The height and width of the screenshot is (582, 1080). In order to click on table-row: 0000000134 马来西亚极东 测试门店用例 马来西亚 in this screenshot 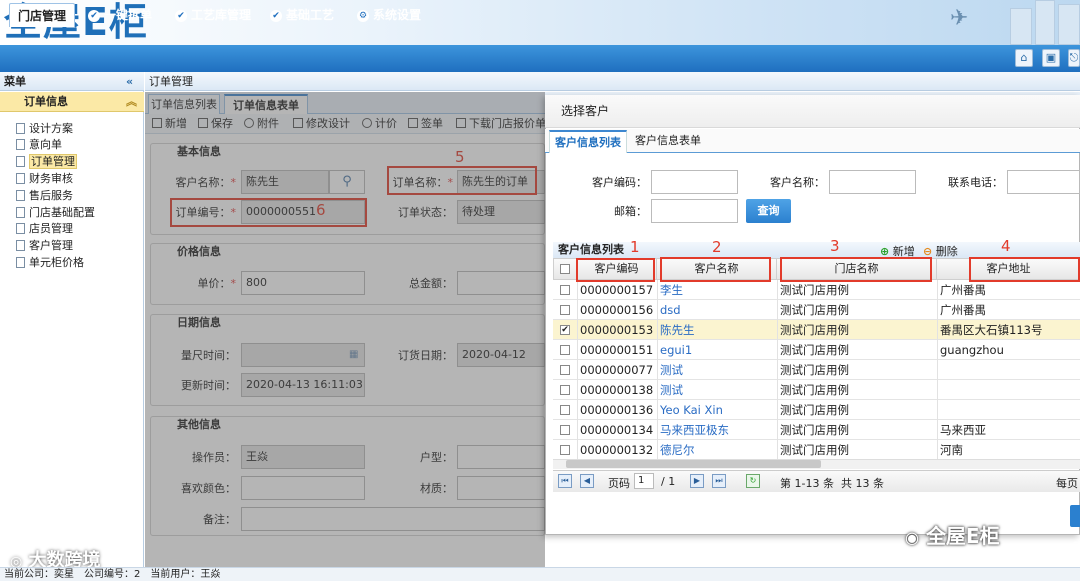, I will do `click(816, 430)`.